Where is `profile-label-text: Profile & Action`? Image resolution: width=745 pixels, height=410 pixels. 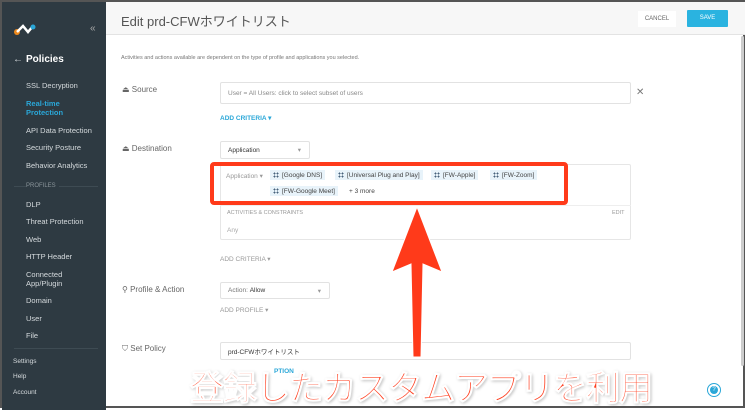 profile-label-text: Profile & Action is located at coordinates (157, 289).